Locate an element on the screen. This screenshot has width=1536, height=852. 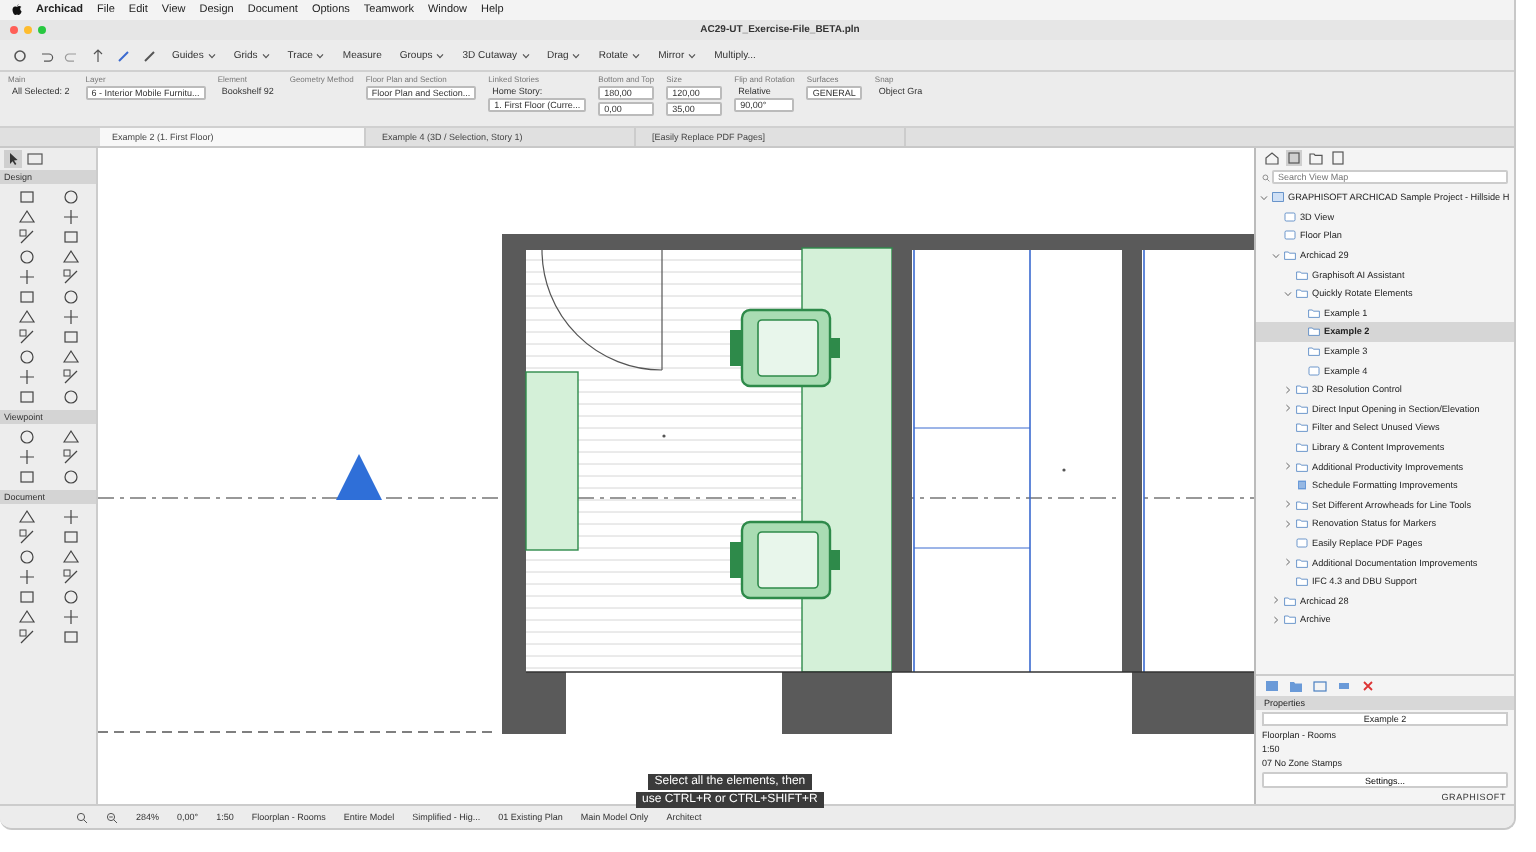
project-icon is located at coordinates (1278, 197).